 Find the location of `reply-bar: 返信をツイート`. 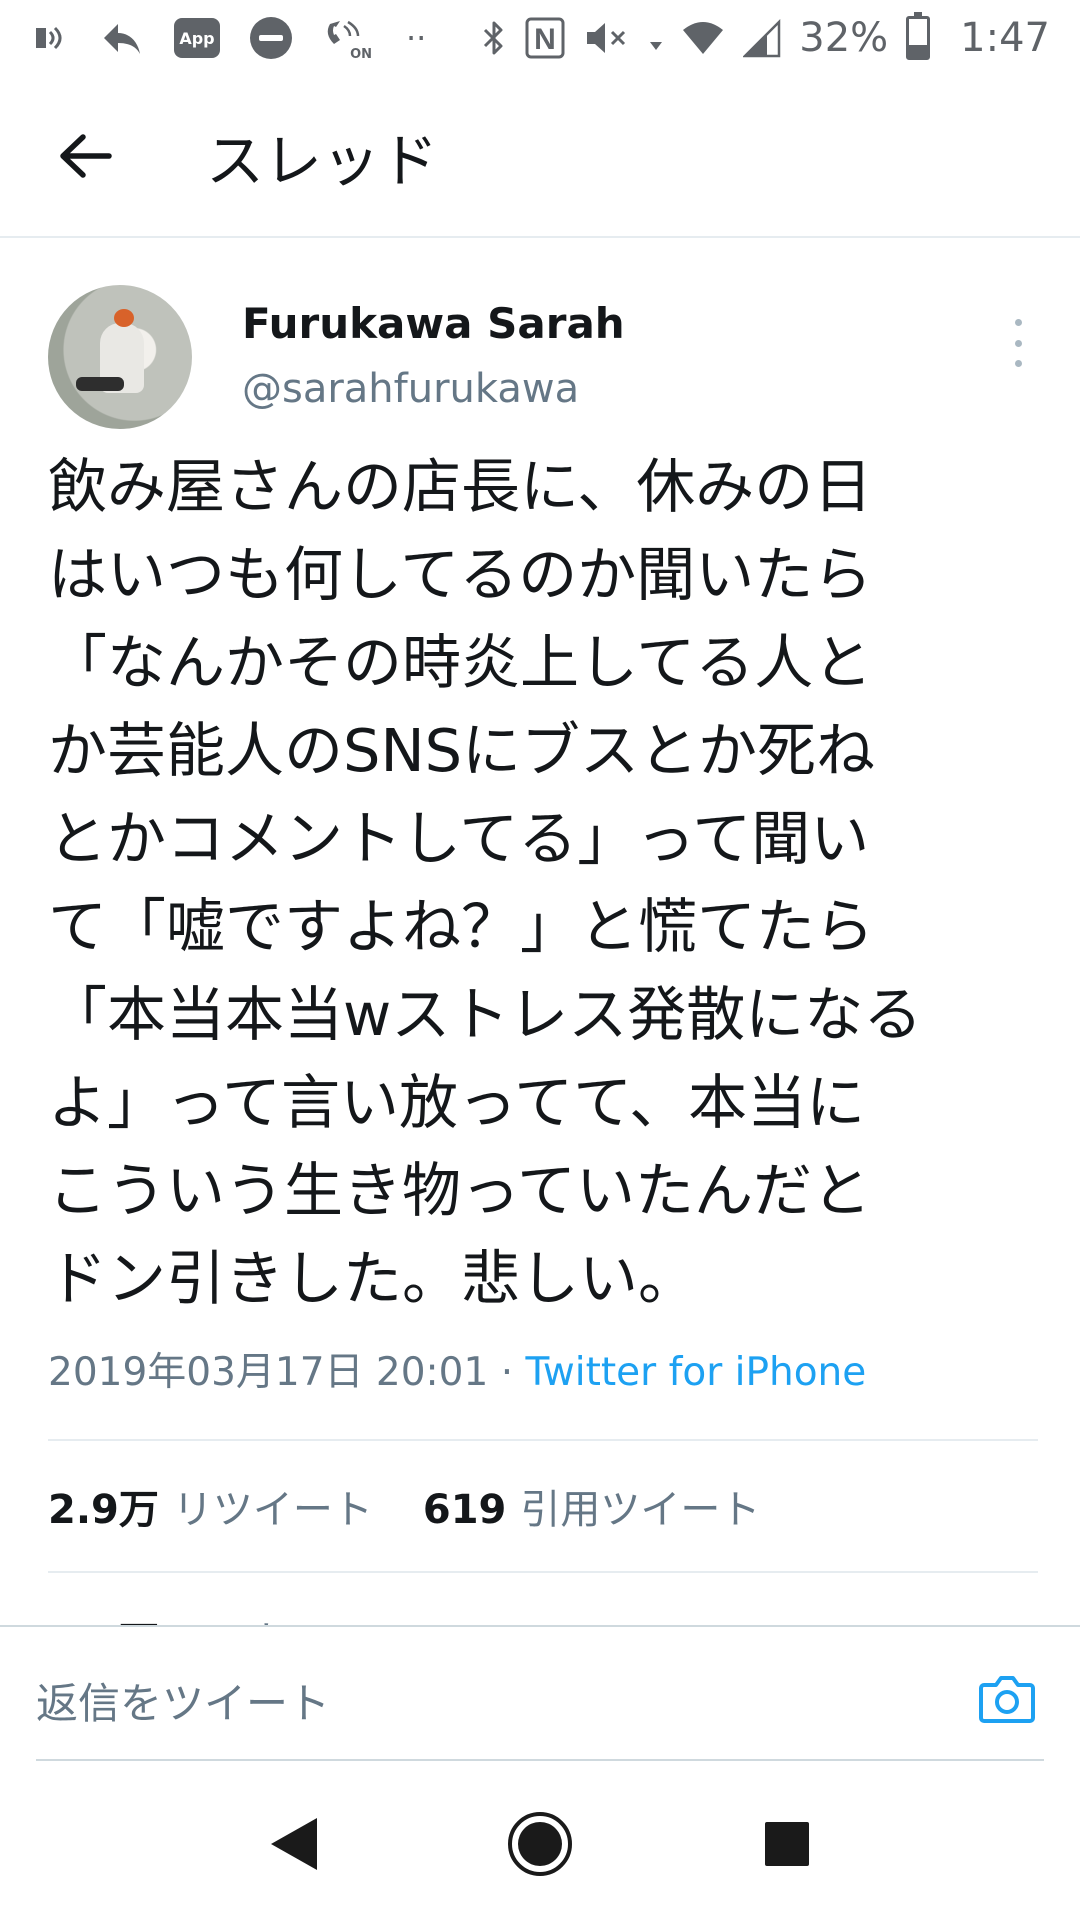

reply-bar: 返信をツイート is located at coordinates (540, 1696).